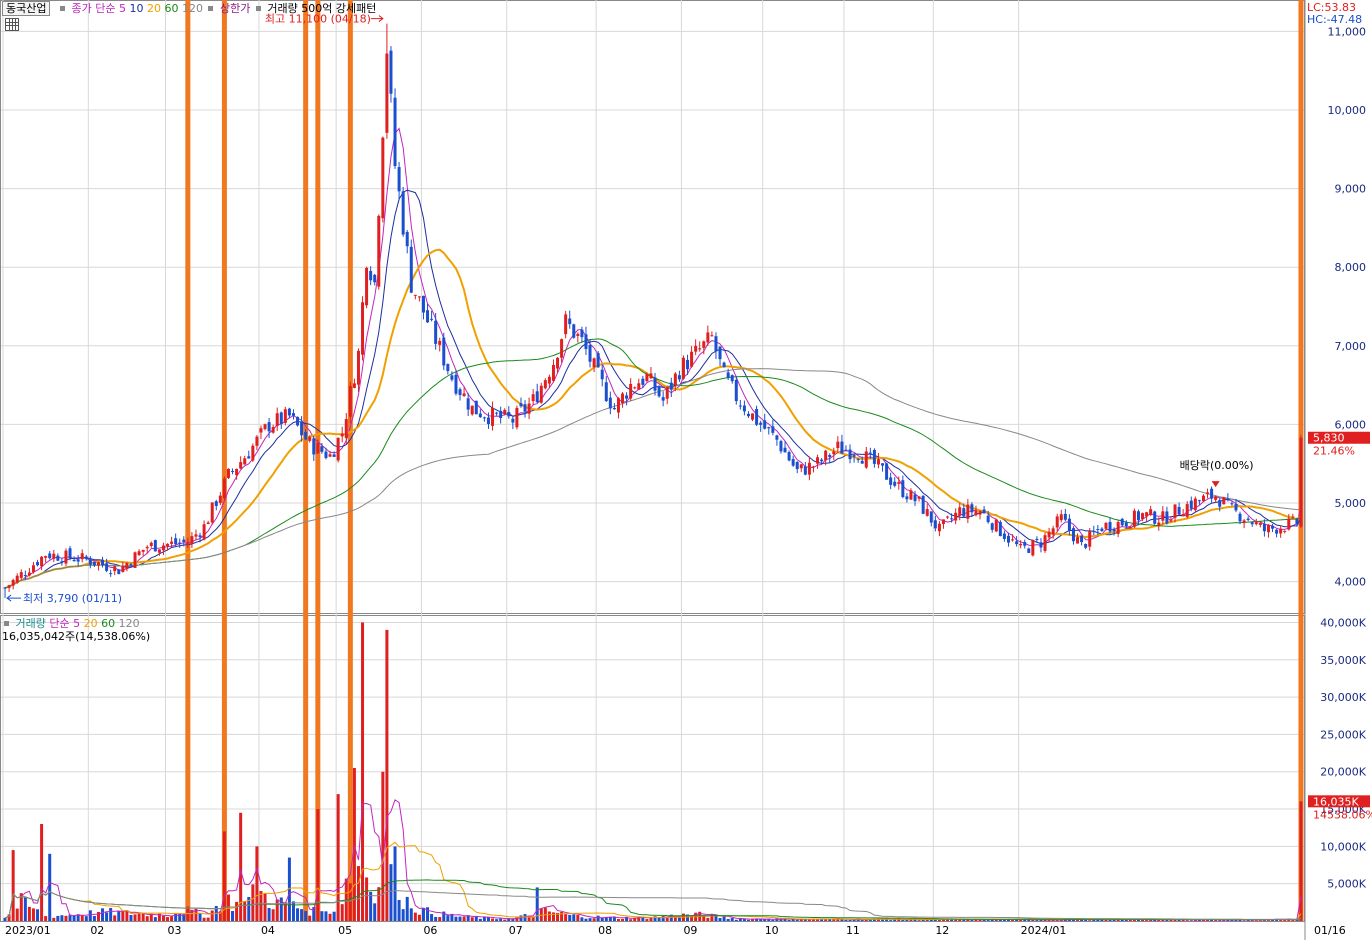  Describe the element at coordinates (690, 930) in the screenshot. I see `x-tick-label: 09` at that location.